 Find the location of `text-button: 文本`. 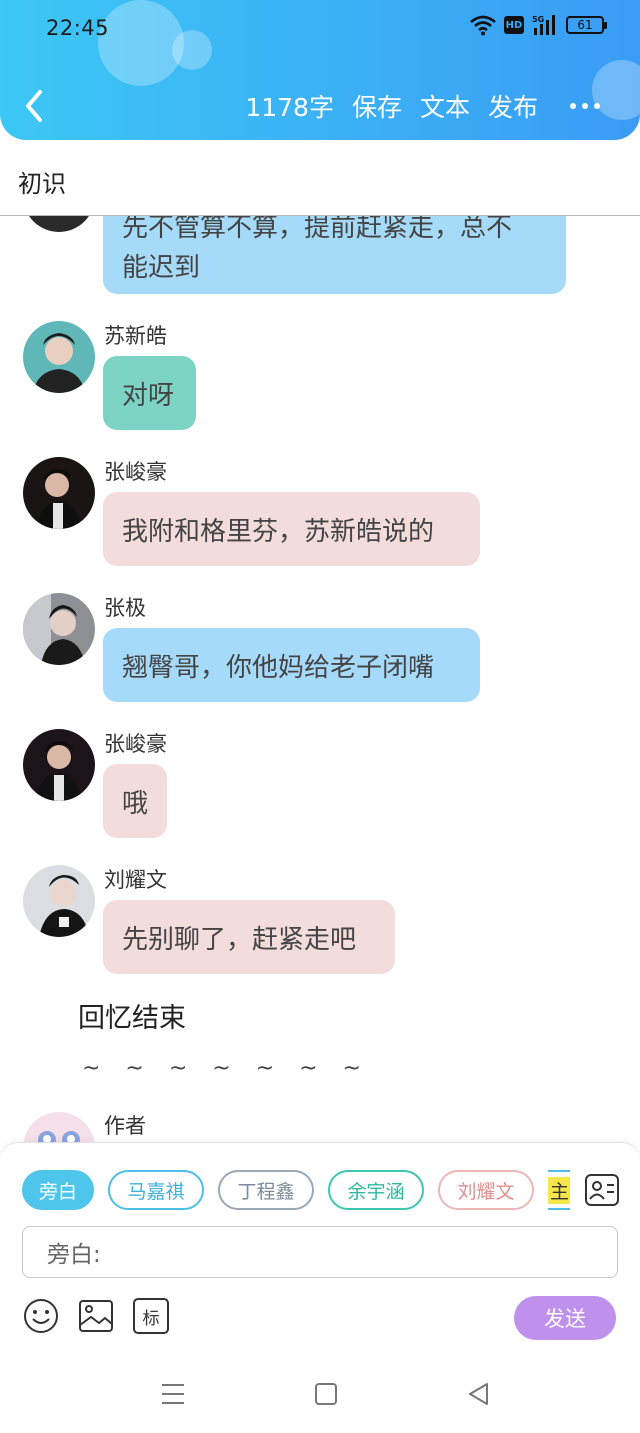

text-button: 文本 is located at coordinates (445, 106).